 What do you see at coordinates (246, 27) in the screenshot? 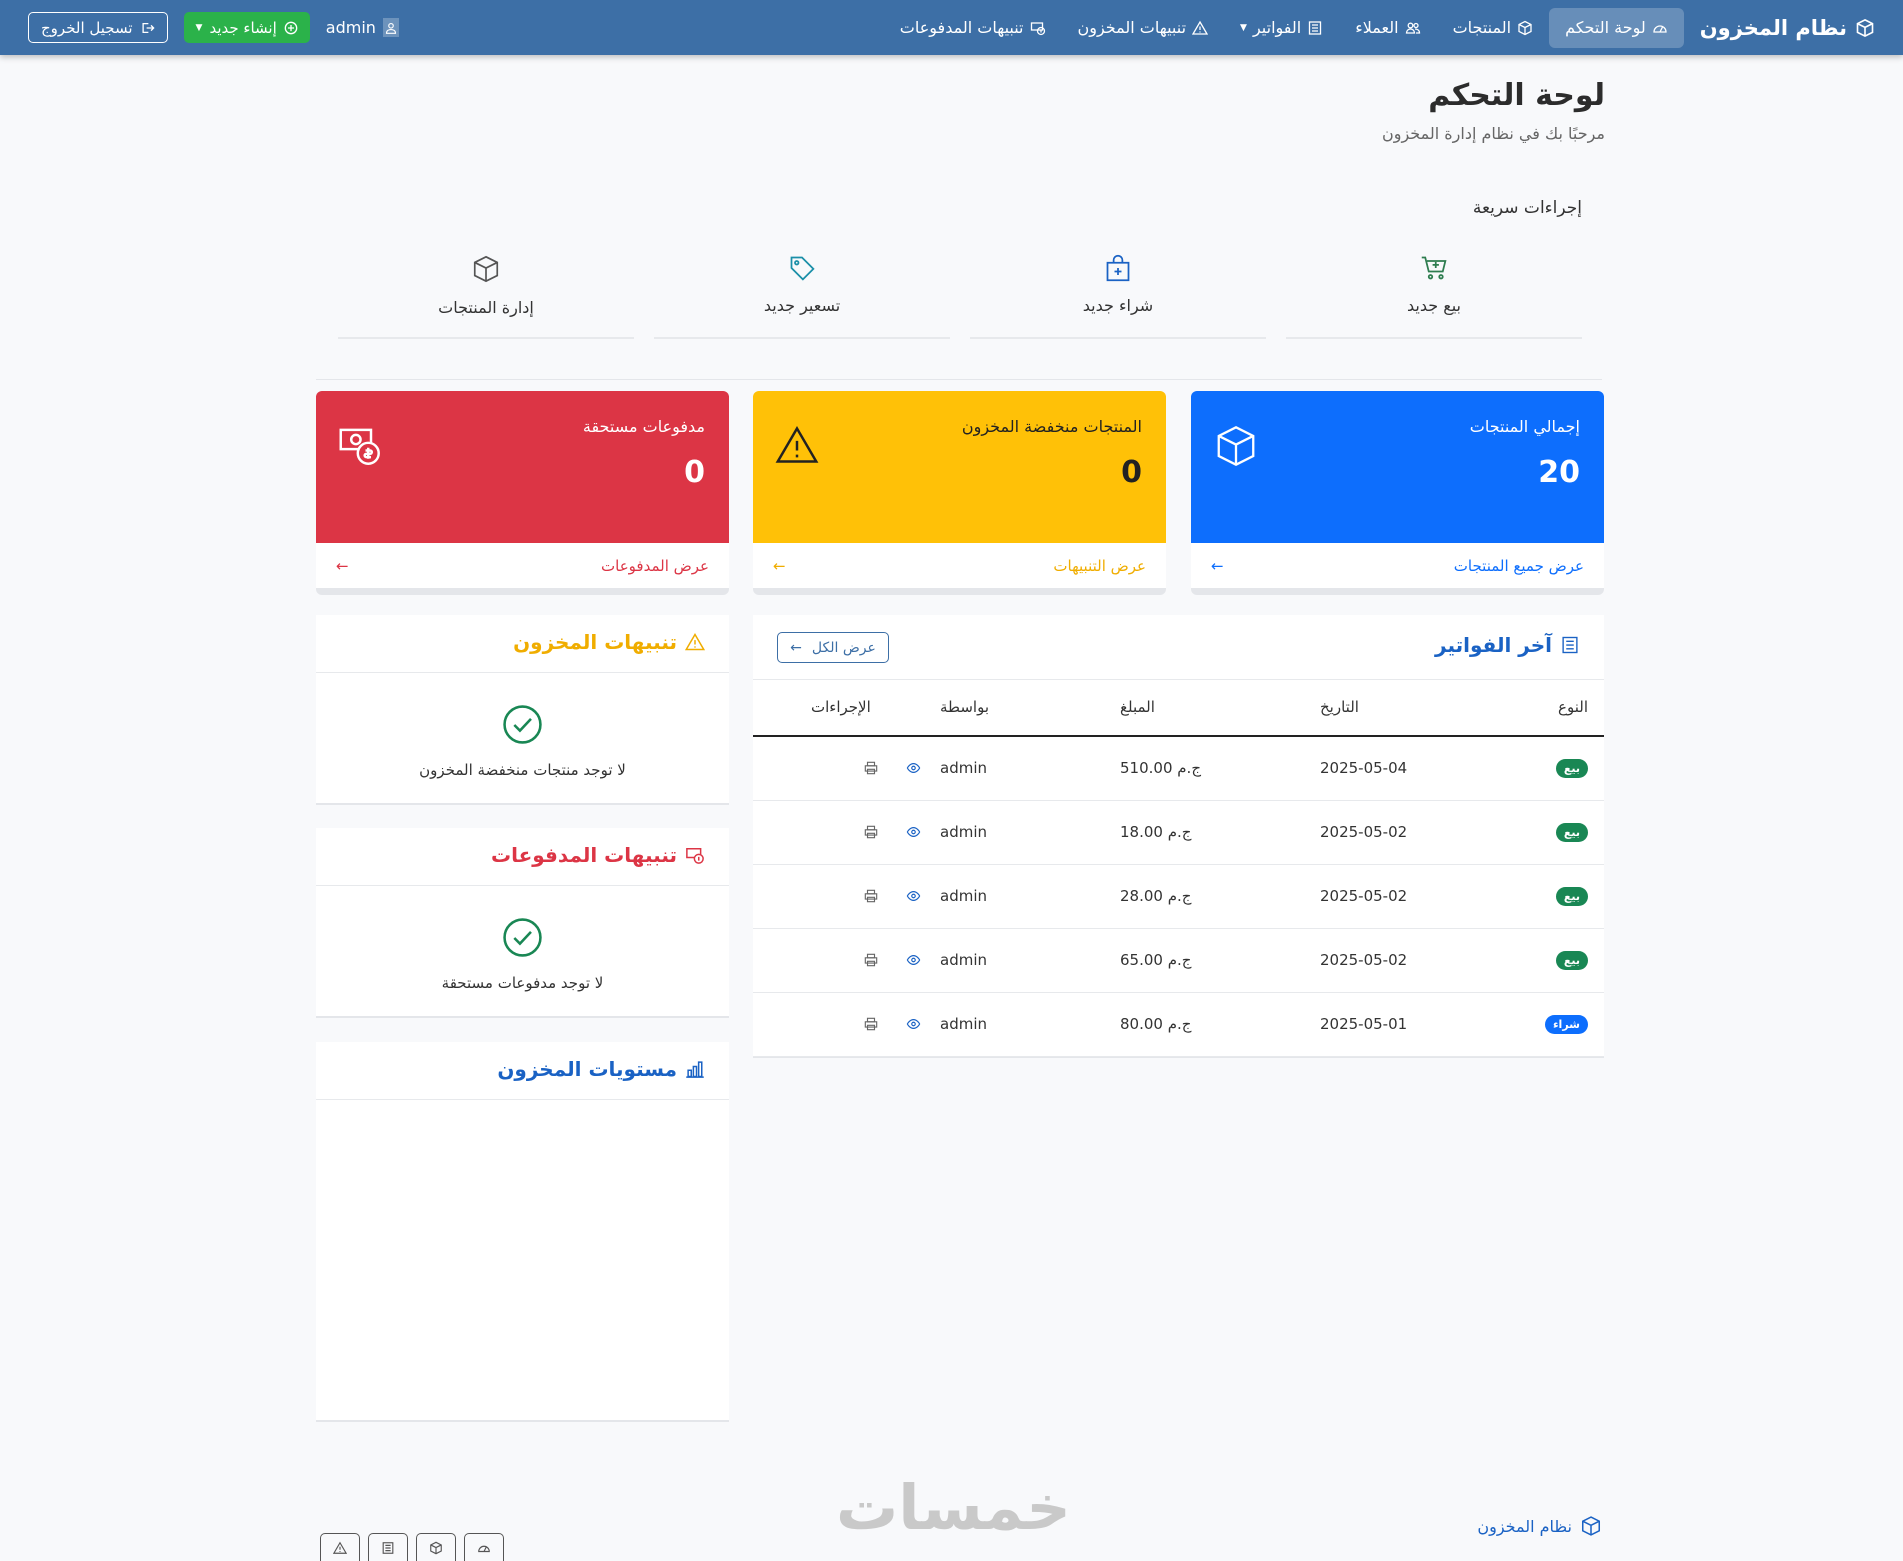
I see `create-new-button: إنشاء جديد ▼` at bounding box center [246, 27].